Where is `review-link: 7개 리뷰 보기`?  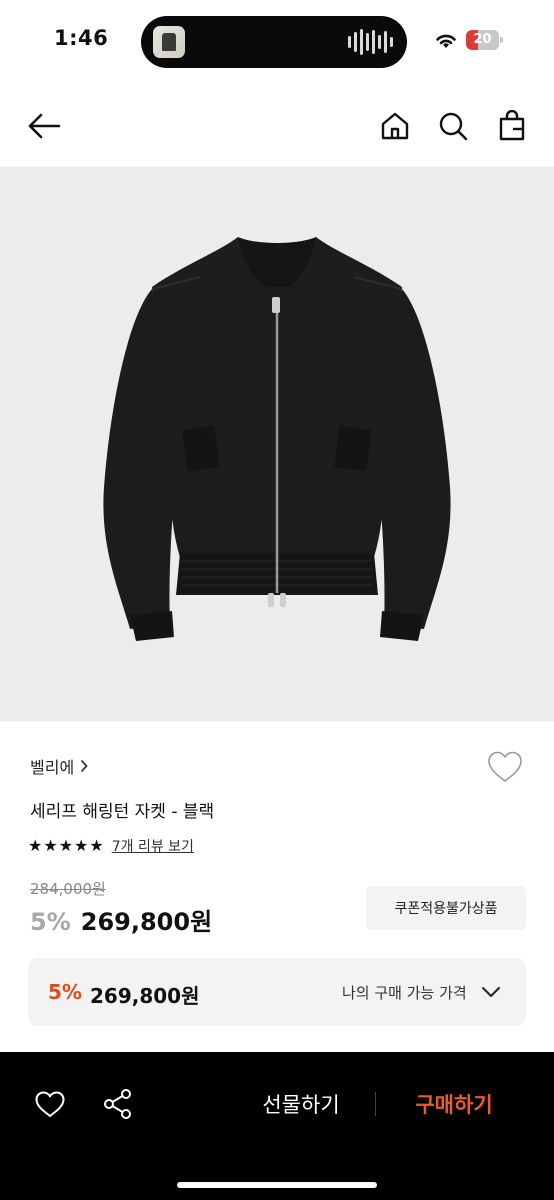
review-link: 7개 리뷰 보기 is located at coordinates (153, 846).